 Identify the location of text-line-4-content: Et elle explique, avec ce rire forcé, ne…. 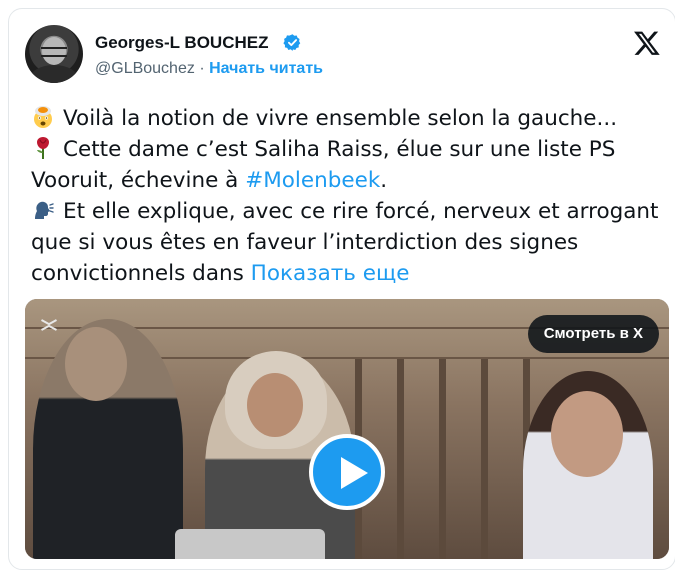
(361, 211).